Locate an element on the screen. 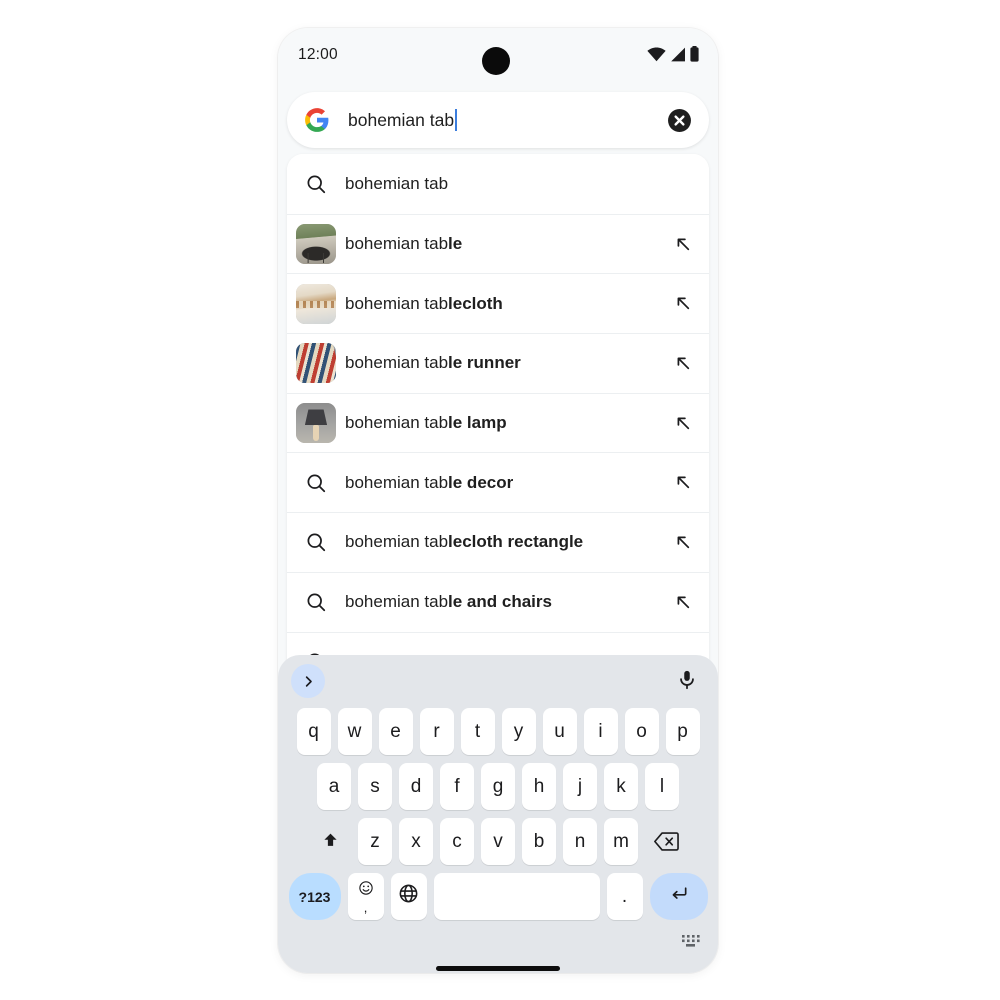 The width and height of the screenshot is (1000, 1000). key-z: z is located at coordinates (375, 841).